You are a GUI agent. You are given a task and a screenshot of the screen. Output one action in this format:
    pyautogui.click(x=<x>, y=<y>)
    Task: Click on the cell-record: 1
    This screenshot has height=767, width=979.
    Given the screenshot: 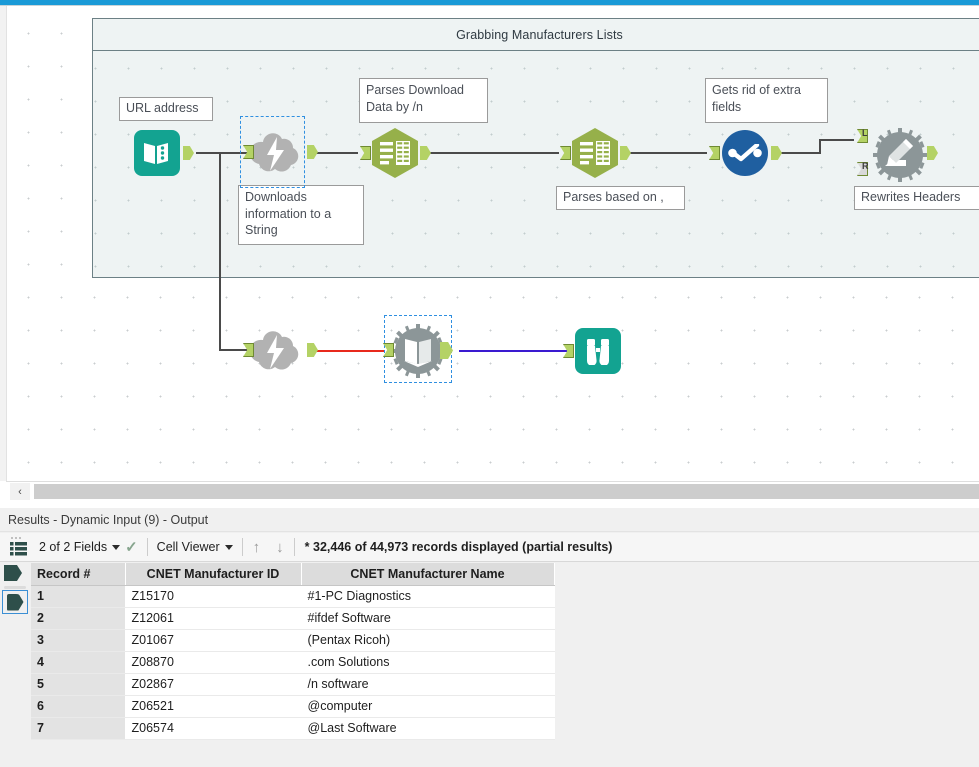 What is the action you would take?
    pyautogui.click(x=78, y=596)
    